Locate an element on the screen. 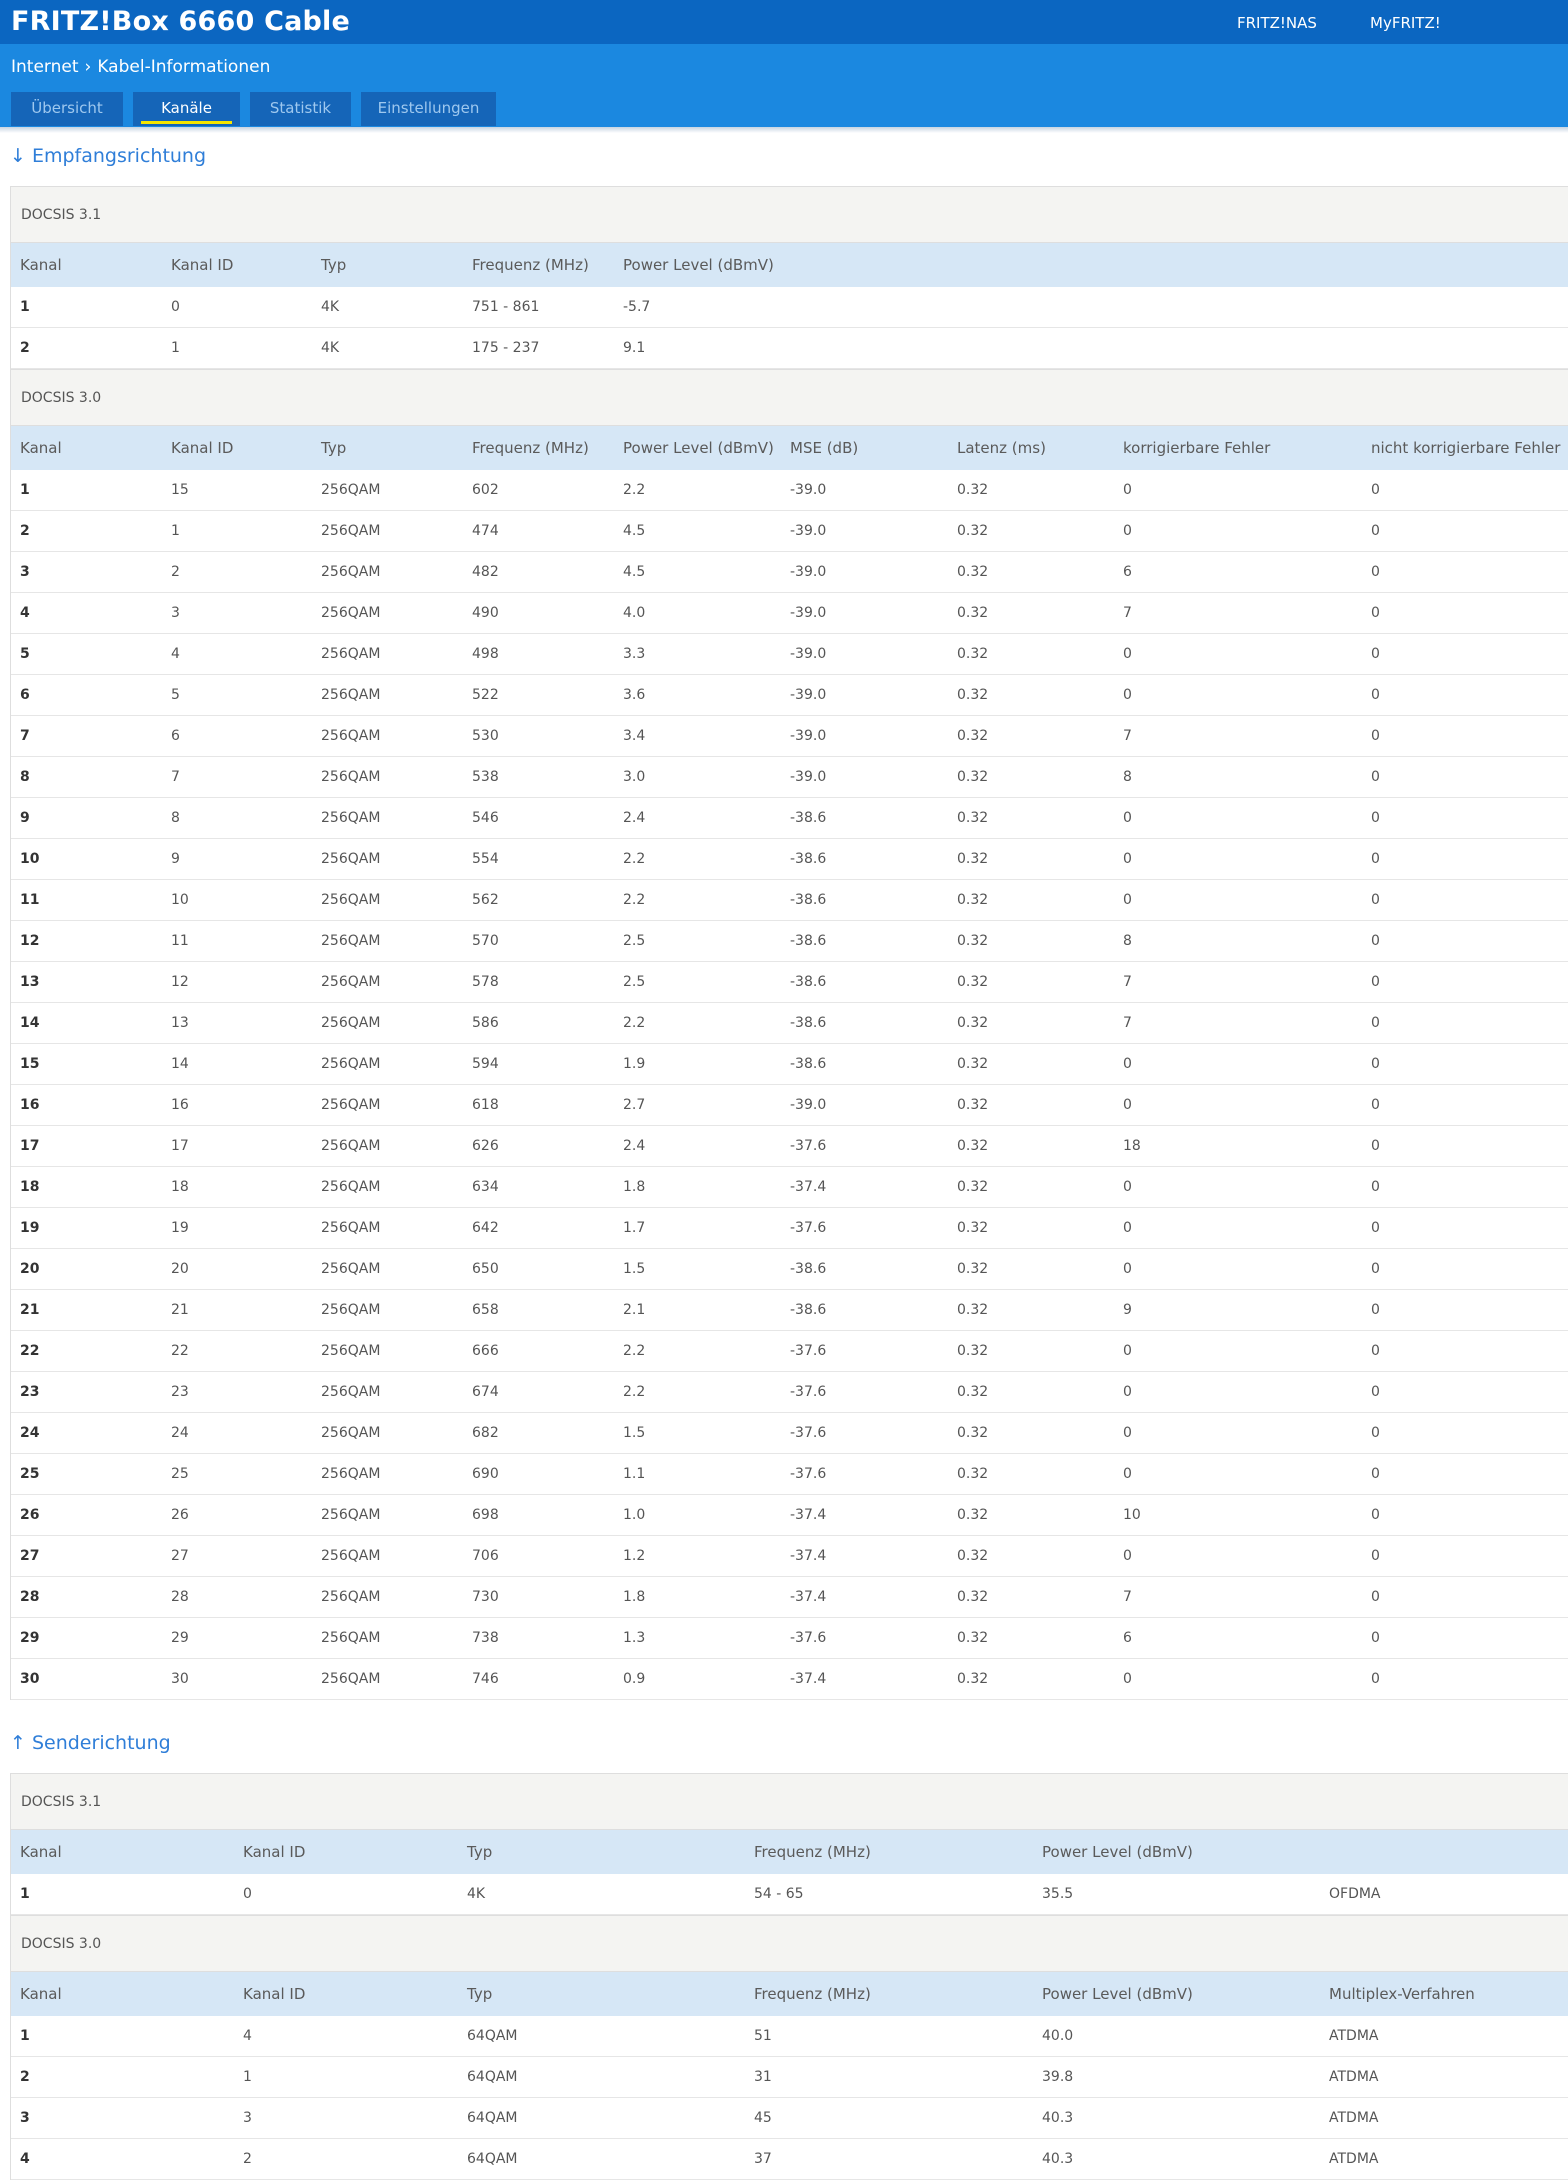 The image size is (1568, 2180). table-cell: 3.3 is located at coordinates (634, 654).